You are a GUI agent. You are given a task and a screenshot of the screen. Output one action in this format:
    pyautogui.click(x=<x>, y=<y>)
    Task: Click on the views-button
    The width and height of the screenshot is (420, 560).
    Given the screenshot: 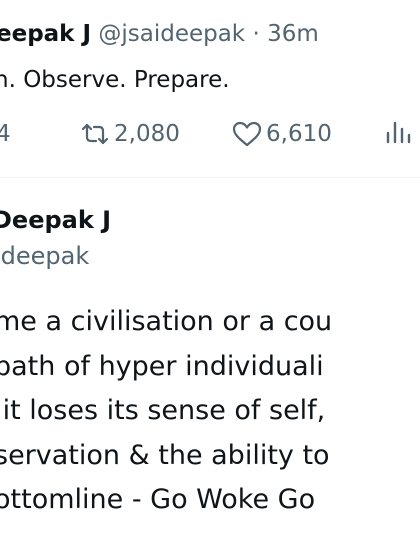 What is the action you would take?
    pyautogui.click(x=401, y=132)
    